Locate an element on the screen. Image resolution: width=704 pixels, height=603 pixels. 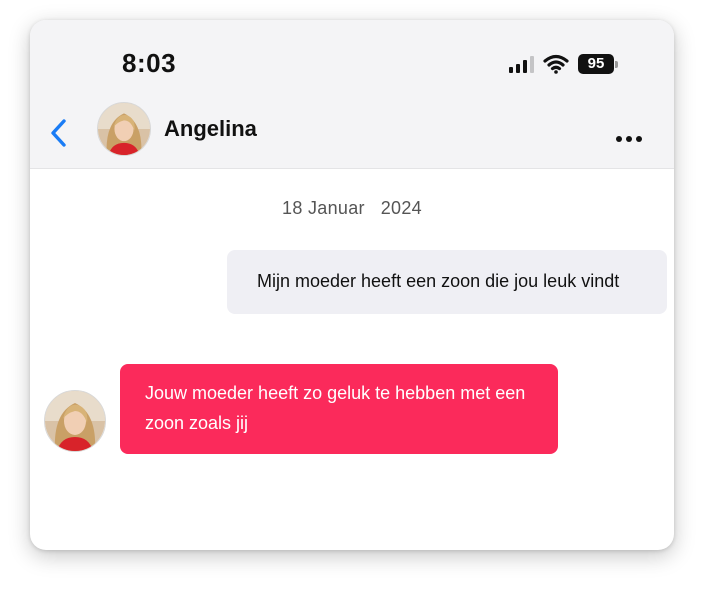
status-time: 8:03 is located at coordinates (149, 63).